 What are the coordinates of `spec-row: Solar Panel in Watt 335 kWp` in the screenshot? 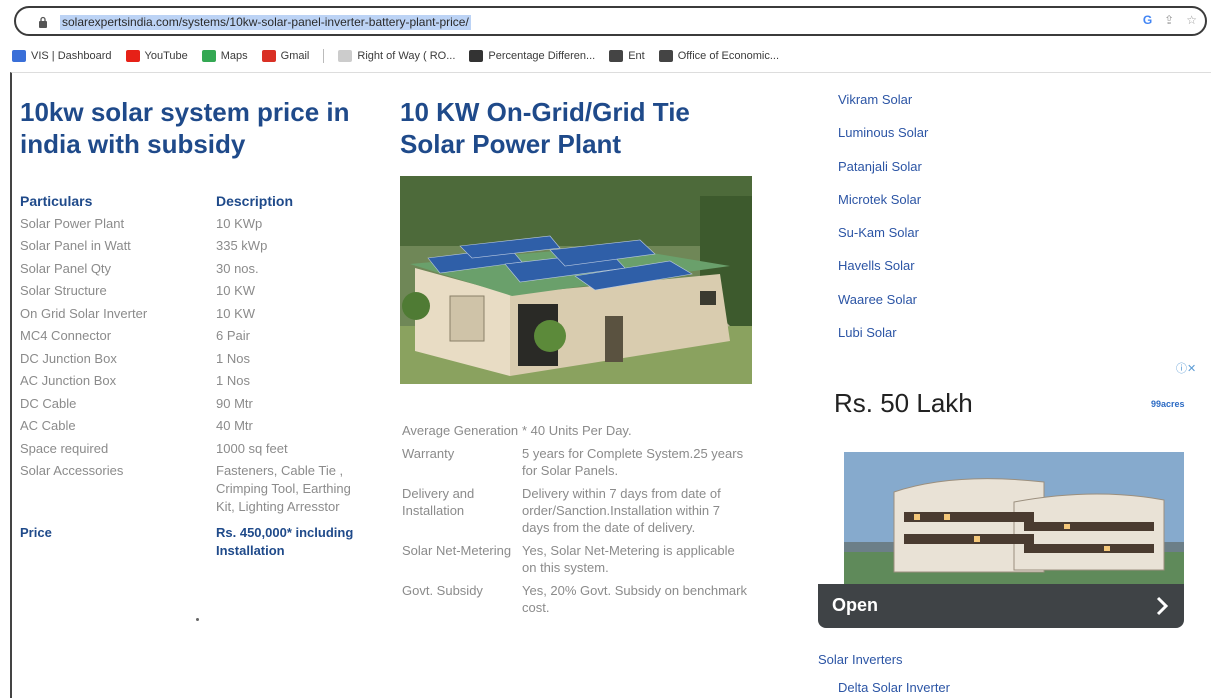 It's located at (200, 246).